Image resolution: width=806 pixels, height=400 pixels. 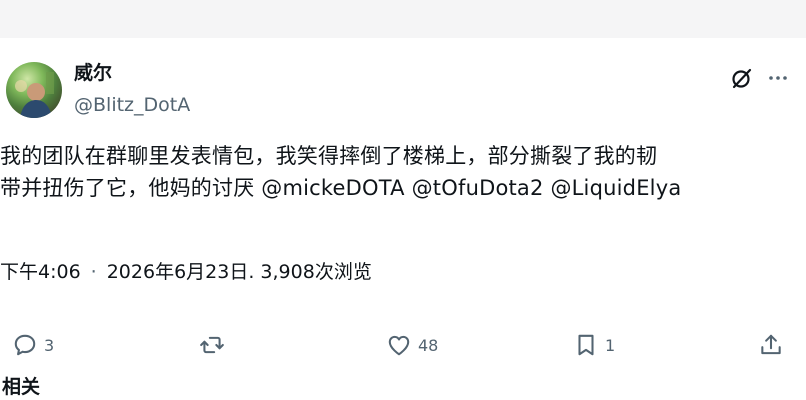 What do you see at coordinates (412, 345) in the screenshot?
I see `like-button: 48` at bounding box center [412, 345].